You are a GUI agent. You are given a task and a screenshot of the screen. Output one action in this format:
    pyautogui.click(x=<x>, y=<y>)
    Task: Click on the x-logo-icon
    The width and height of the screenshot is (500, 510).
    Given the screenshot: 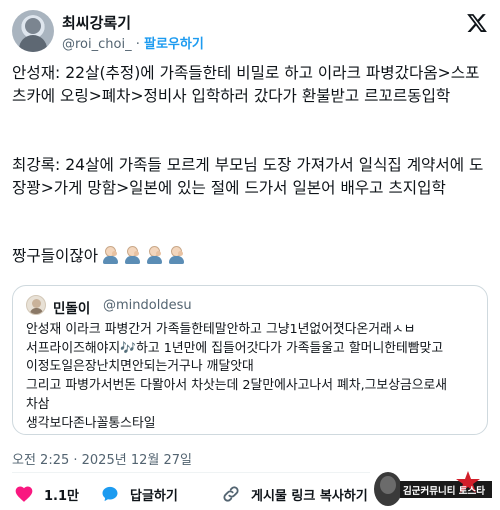 What is the action you would take?
    pyautogui.click(x=477, y=23)
    